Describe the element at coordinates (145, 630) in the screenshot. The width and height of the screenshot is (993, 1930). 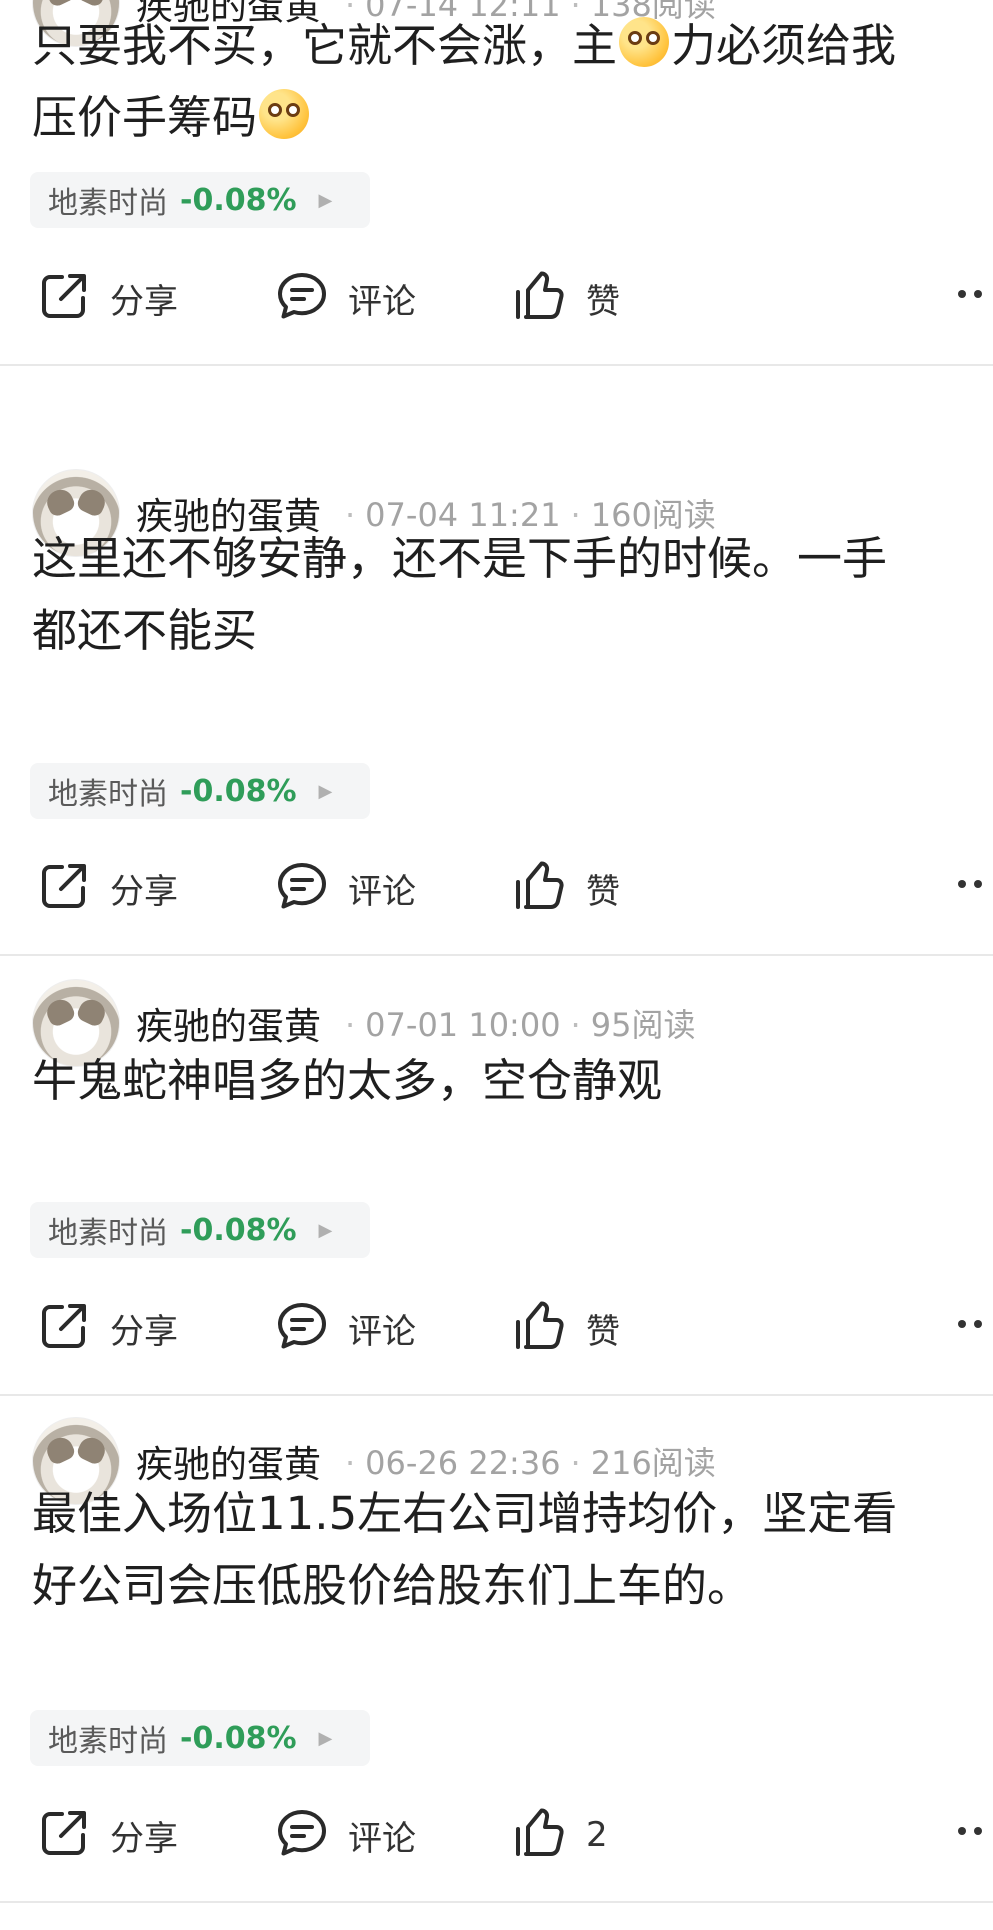
I see `content-text: 都还不能买` at that location.